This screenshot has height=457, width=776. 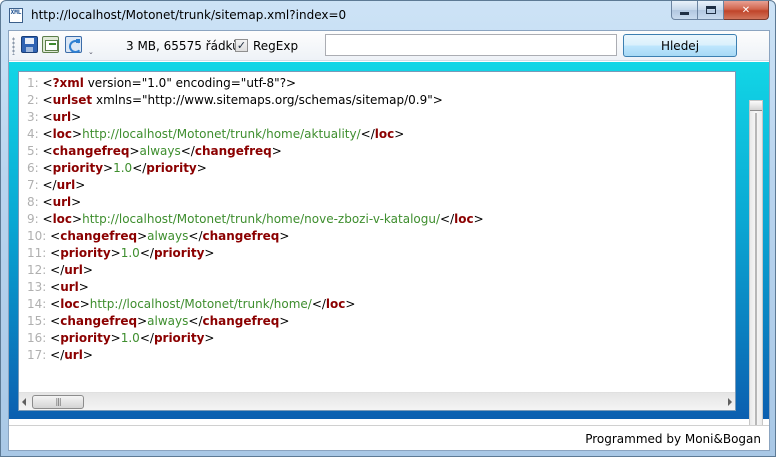 I want to click on toolbar-grip-icon, so click(x=13, y=46).